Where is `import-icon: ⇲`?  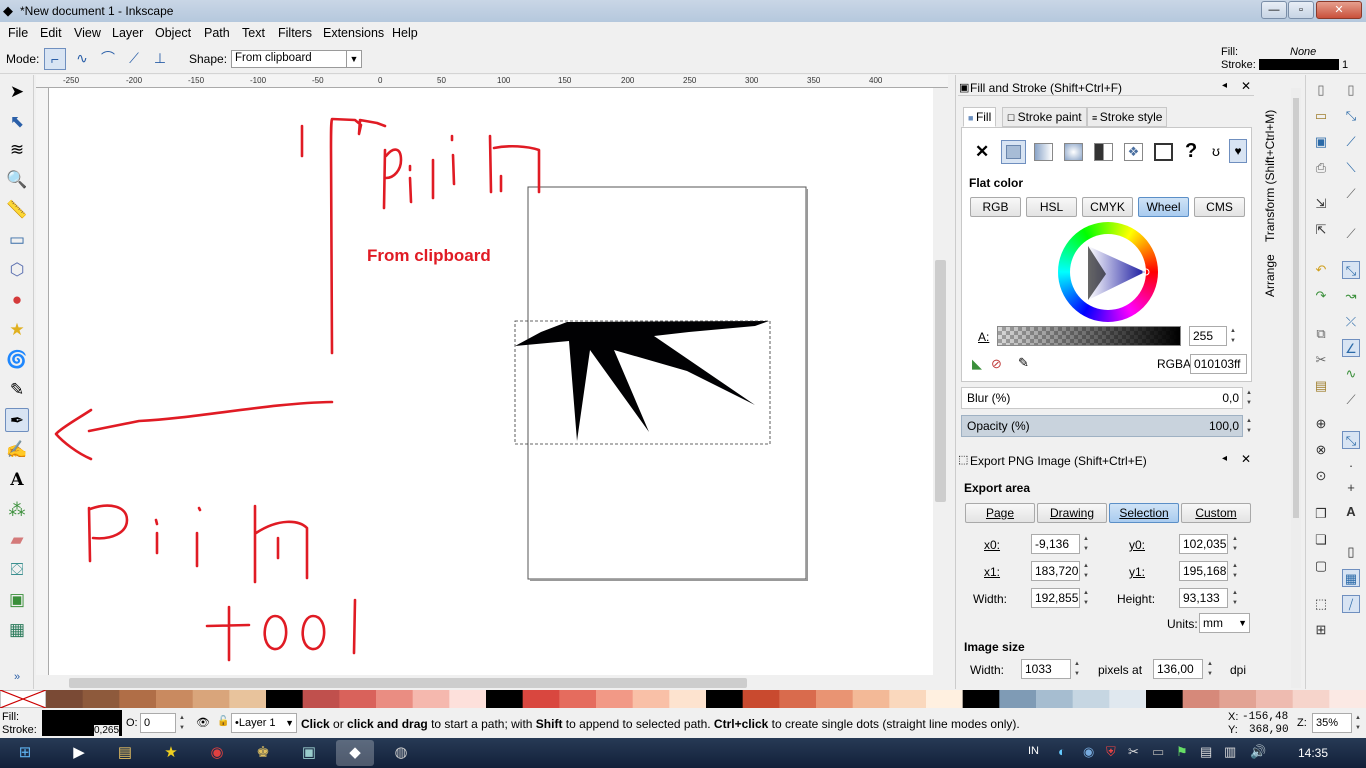 import-icon: ⇲ is located at coordinates (1321, 204).